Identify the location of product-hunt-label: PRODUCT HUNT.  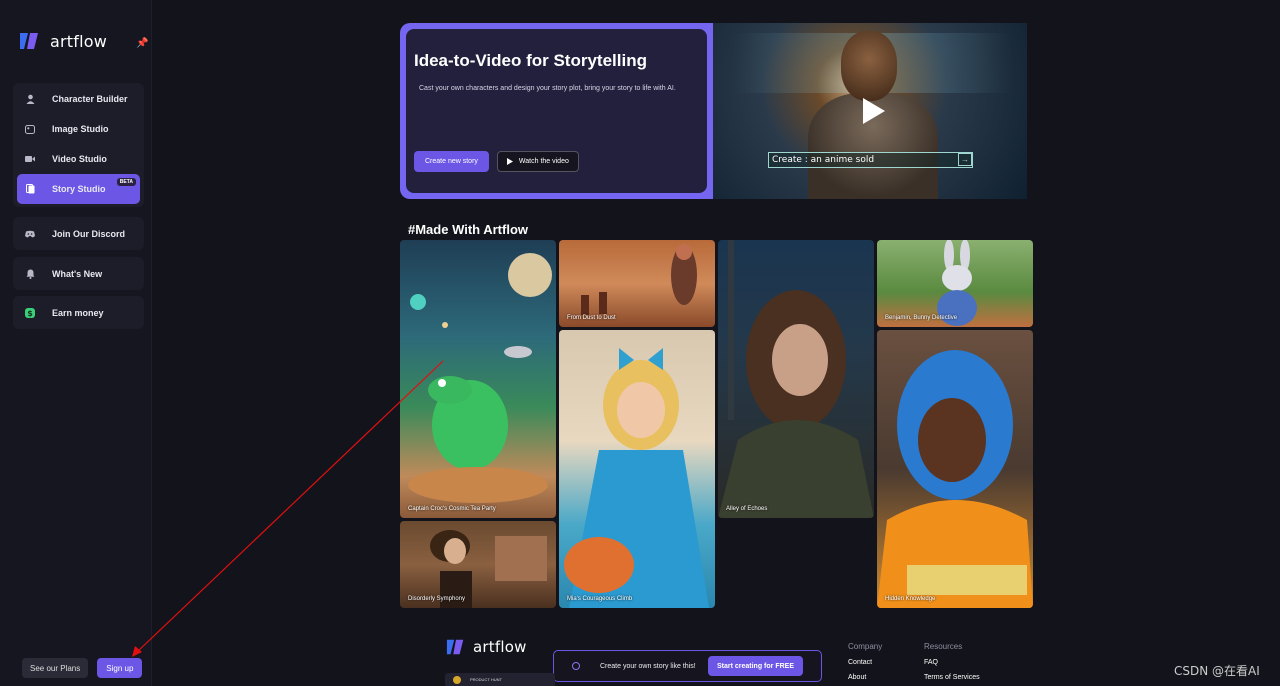
(486, 679).